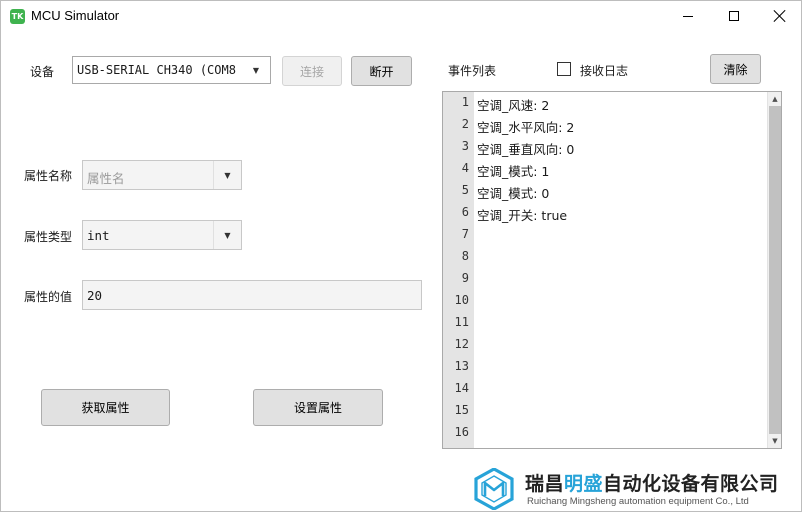 This screenshot has height=512, width=802. What do you see at coordinates (162, 235) in the screenshot?
I see `property-type-select: int ▼` at bounding box center [162, 235].